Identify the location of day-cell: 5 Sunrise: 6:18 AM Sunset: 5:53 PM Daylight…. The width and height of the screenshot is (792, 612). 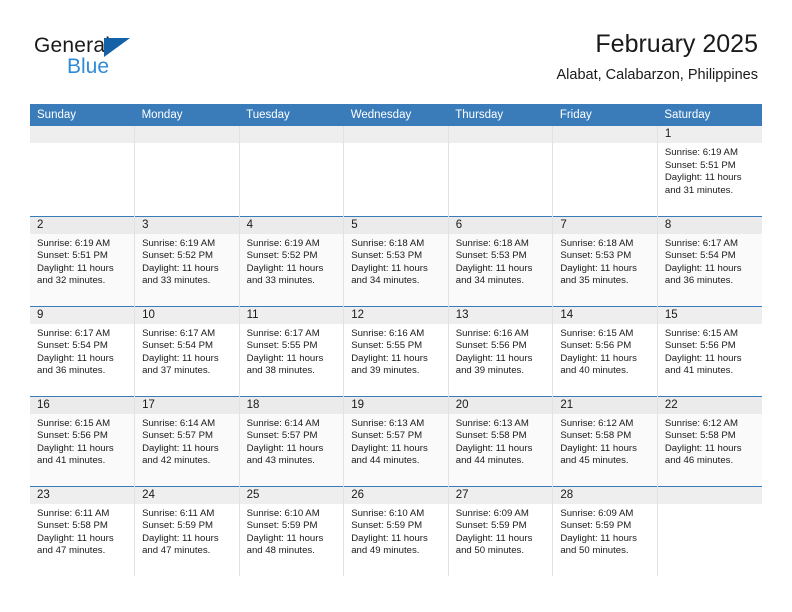
(396, 260).